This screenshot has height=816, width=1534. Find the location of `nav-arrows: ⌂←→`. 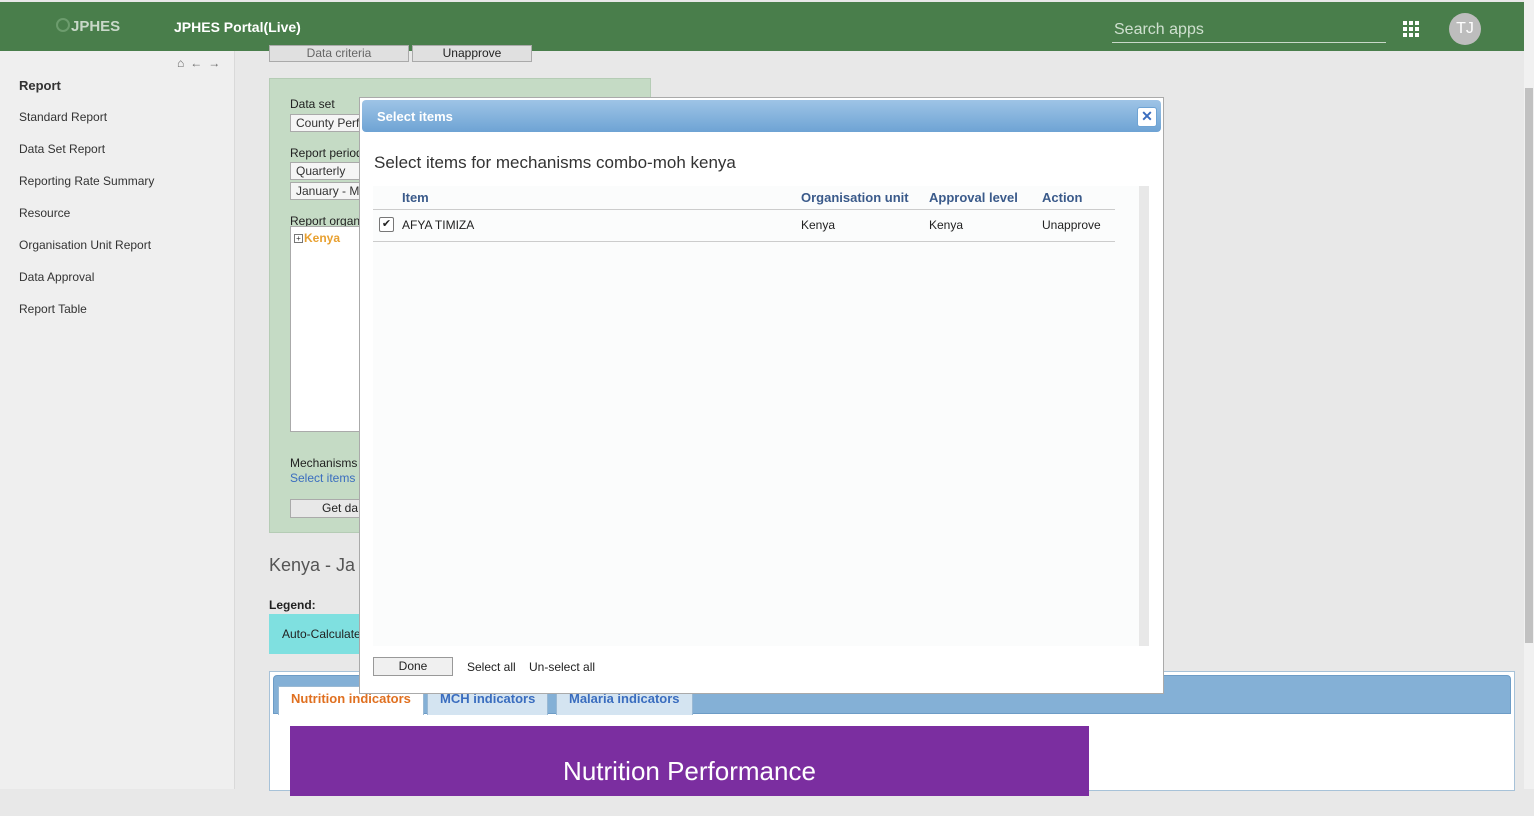

nav-arrows: ⌂←→ is located at coordinates (201, 63).